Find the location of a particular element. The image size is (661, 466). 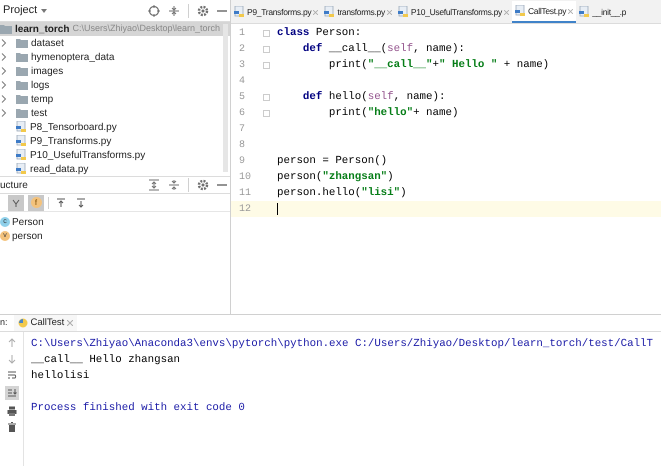

tab-label: P10_UsefulTransforms.py is located at coordinates (456, 12).